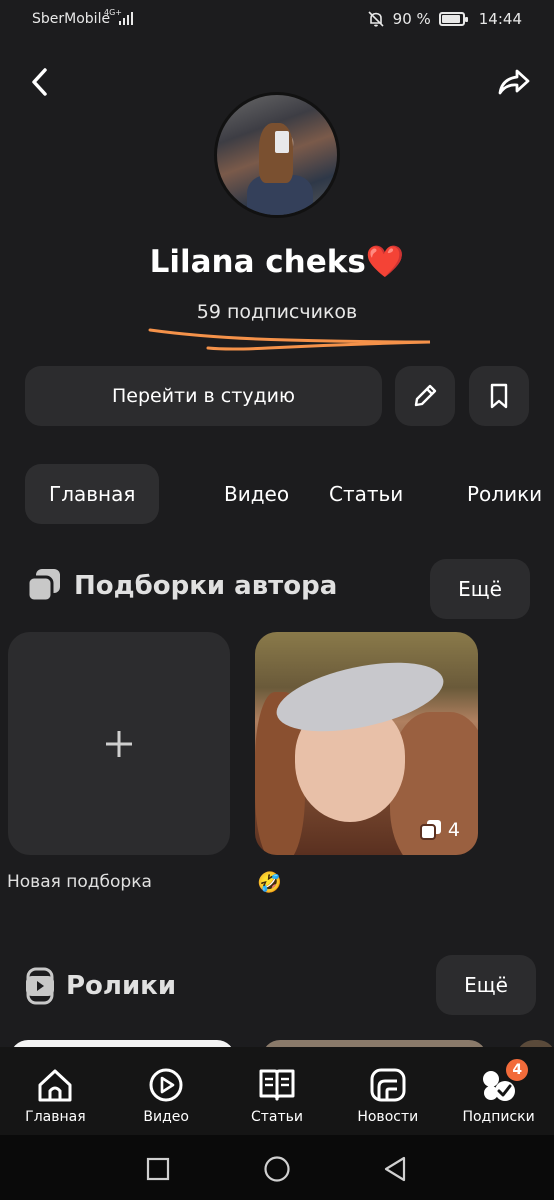 The width and height of the screenshot is (554, 1200). I want to click on system-back-button, so click(395, 1169).